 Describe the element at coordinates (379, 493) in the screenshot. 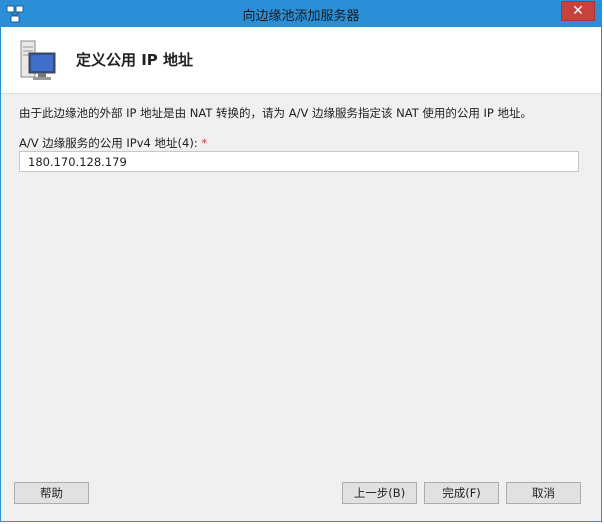

I see `previous-button: 上一步(B)` at that location.